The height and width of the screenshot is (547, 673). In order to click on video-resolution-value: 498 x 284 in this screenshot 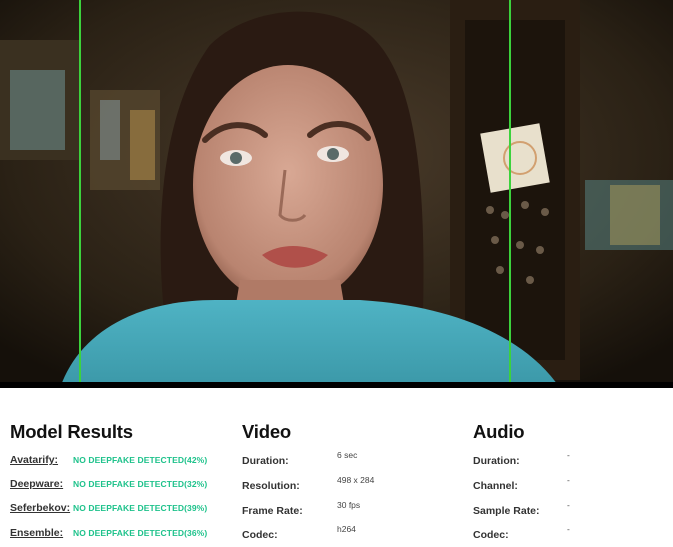, I will do `click(356, 480)`.